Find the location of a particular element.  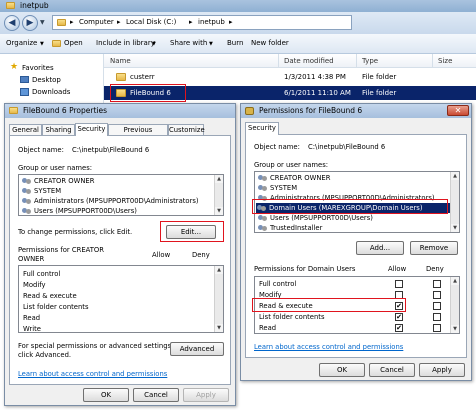

column-name: Name is located at coordinates (120, 61).